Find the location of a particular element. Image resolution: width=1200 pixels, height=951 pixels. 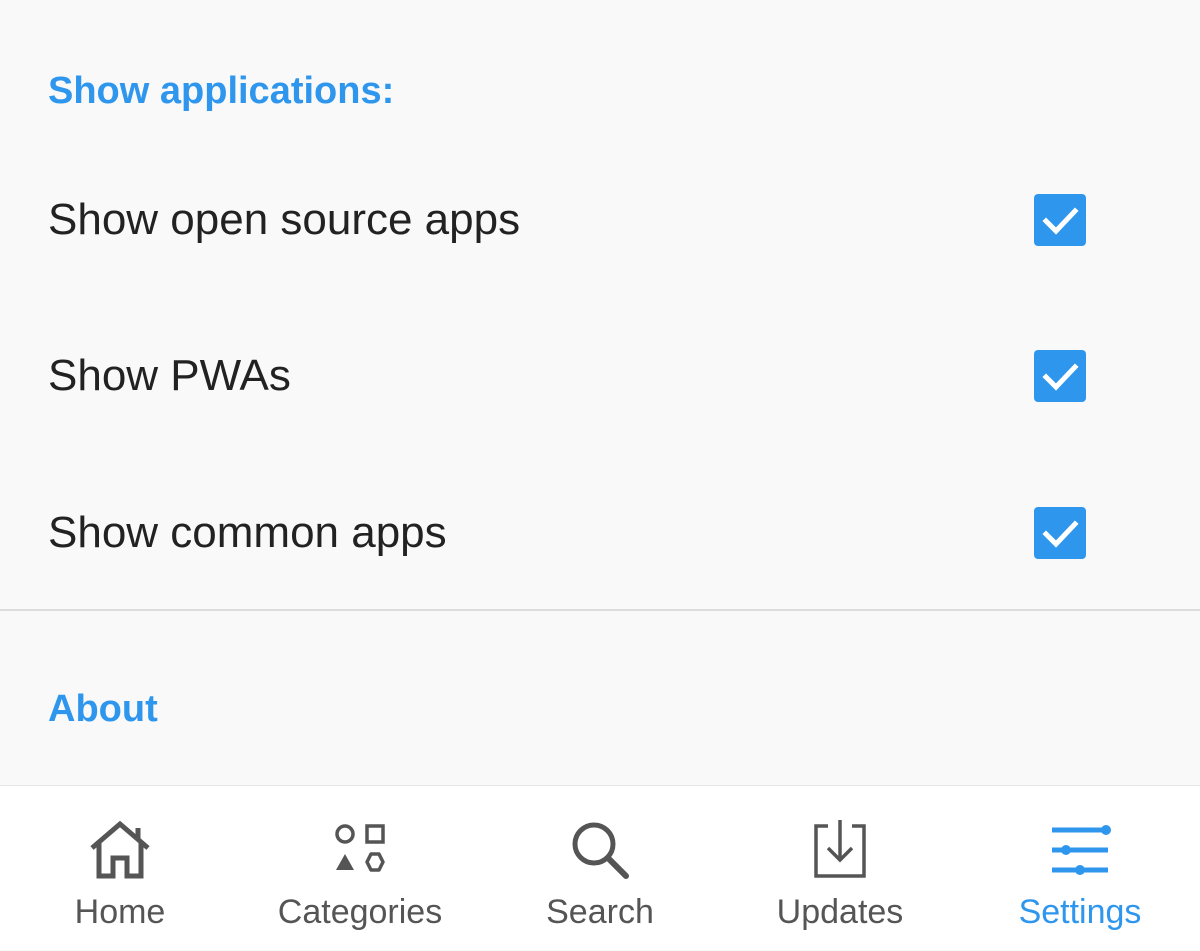

checkbox-show-common-apps is located at coordinates (1060, 533).